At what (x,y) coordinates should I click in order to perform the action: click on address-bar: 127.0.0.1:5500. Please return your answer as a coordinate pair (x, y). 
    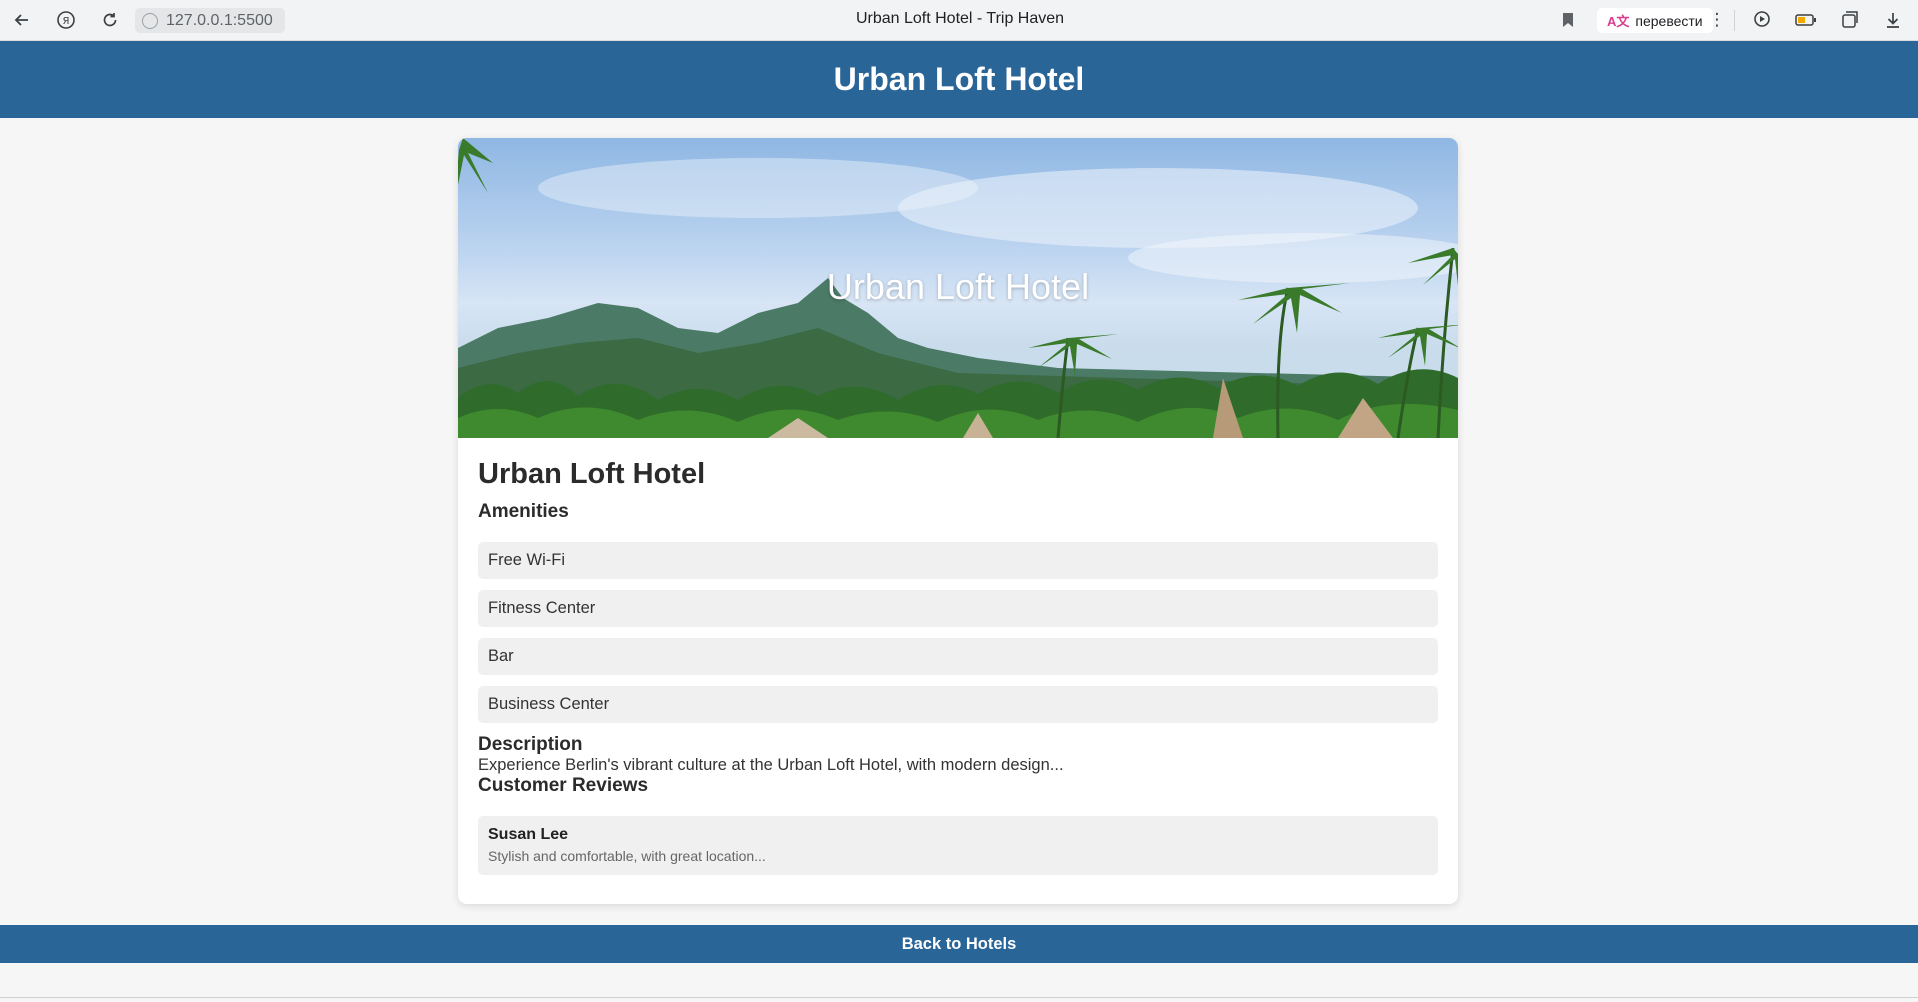
    Looking at the image, I should click on (210, 20).